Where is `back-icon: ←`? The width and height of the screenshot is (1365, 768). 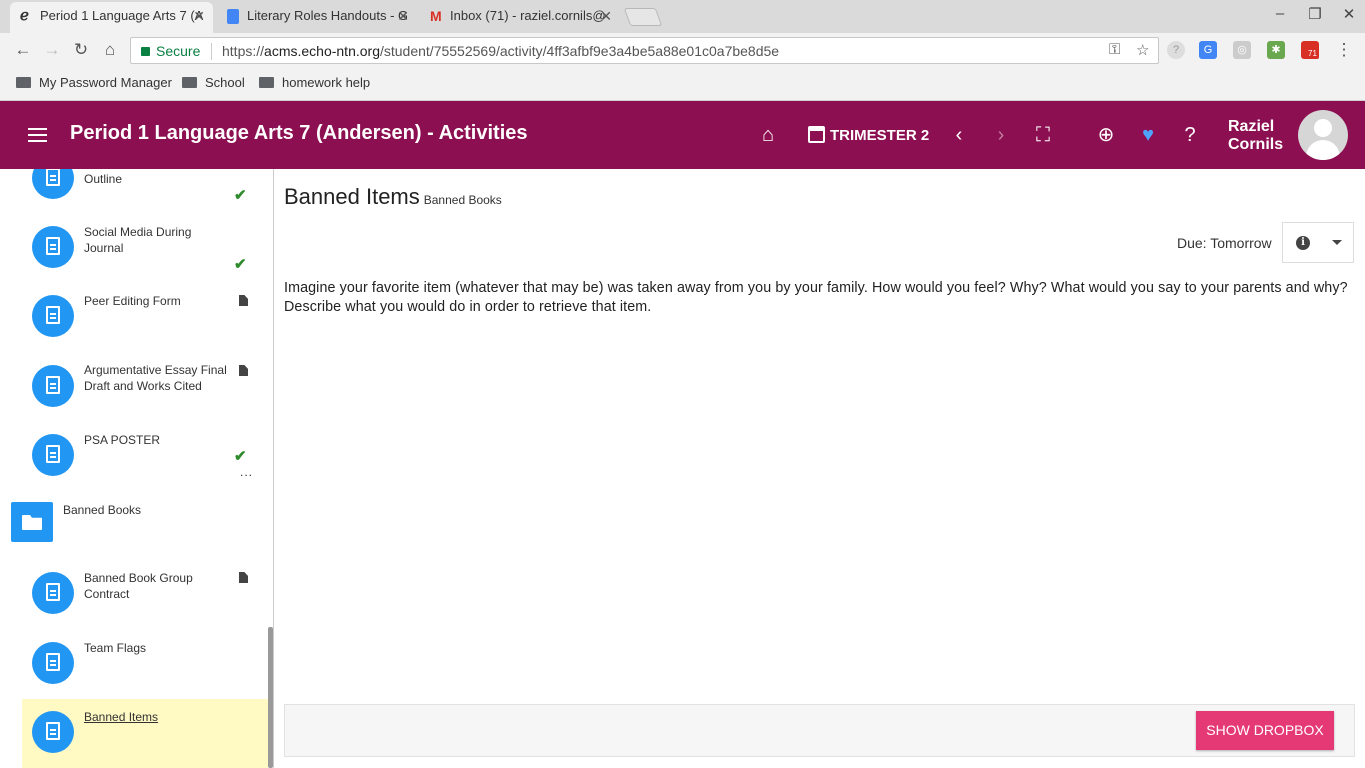 back-icon: ← is located at coordinates (23, 50).